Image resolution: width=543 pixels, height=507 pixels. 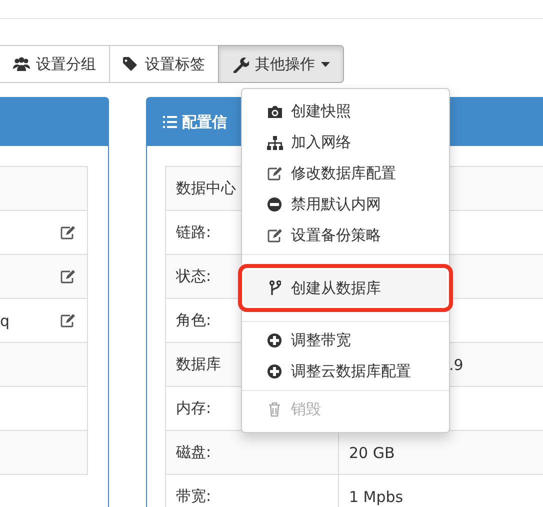 What do you see at coordinates (194, 496) in the screenshot?
I see `field-label: 带宽:` at bounding box center [194, 496].